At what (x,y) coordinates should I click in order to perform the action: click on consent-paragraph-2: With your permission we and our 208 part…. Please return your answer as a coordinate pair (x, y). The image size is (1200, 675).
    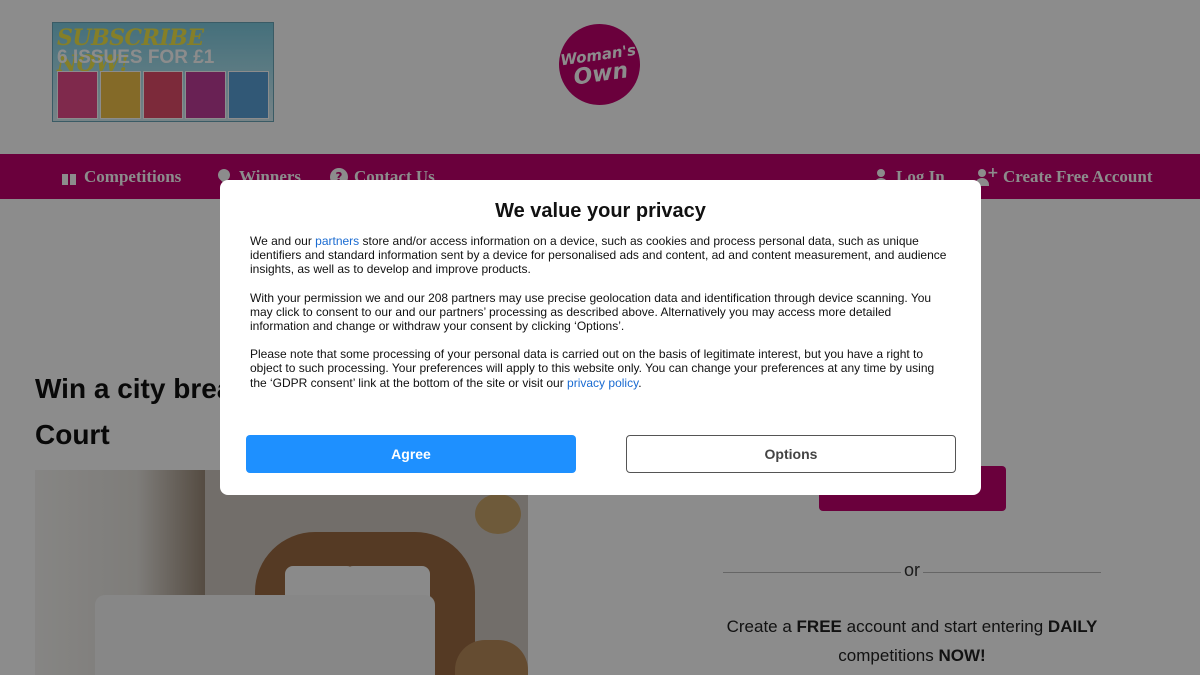
    Looking at the image, I should click on (591, 312).